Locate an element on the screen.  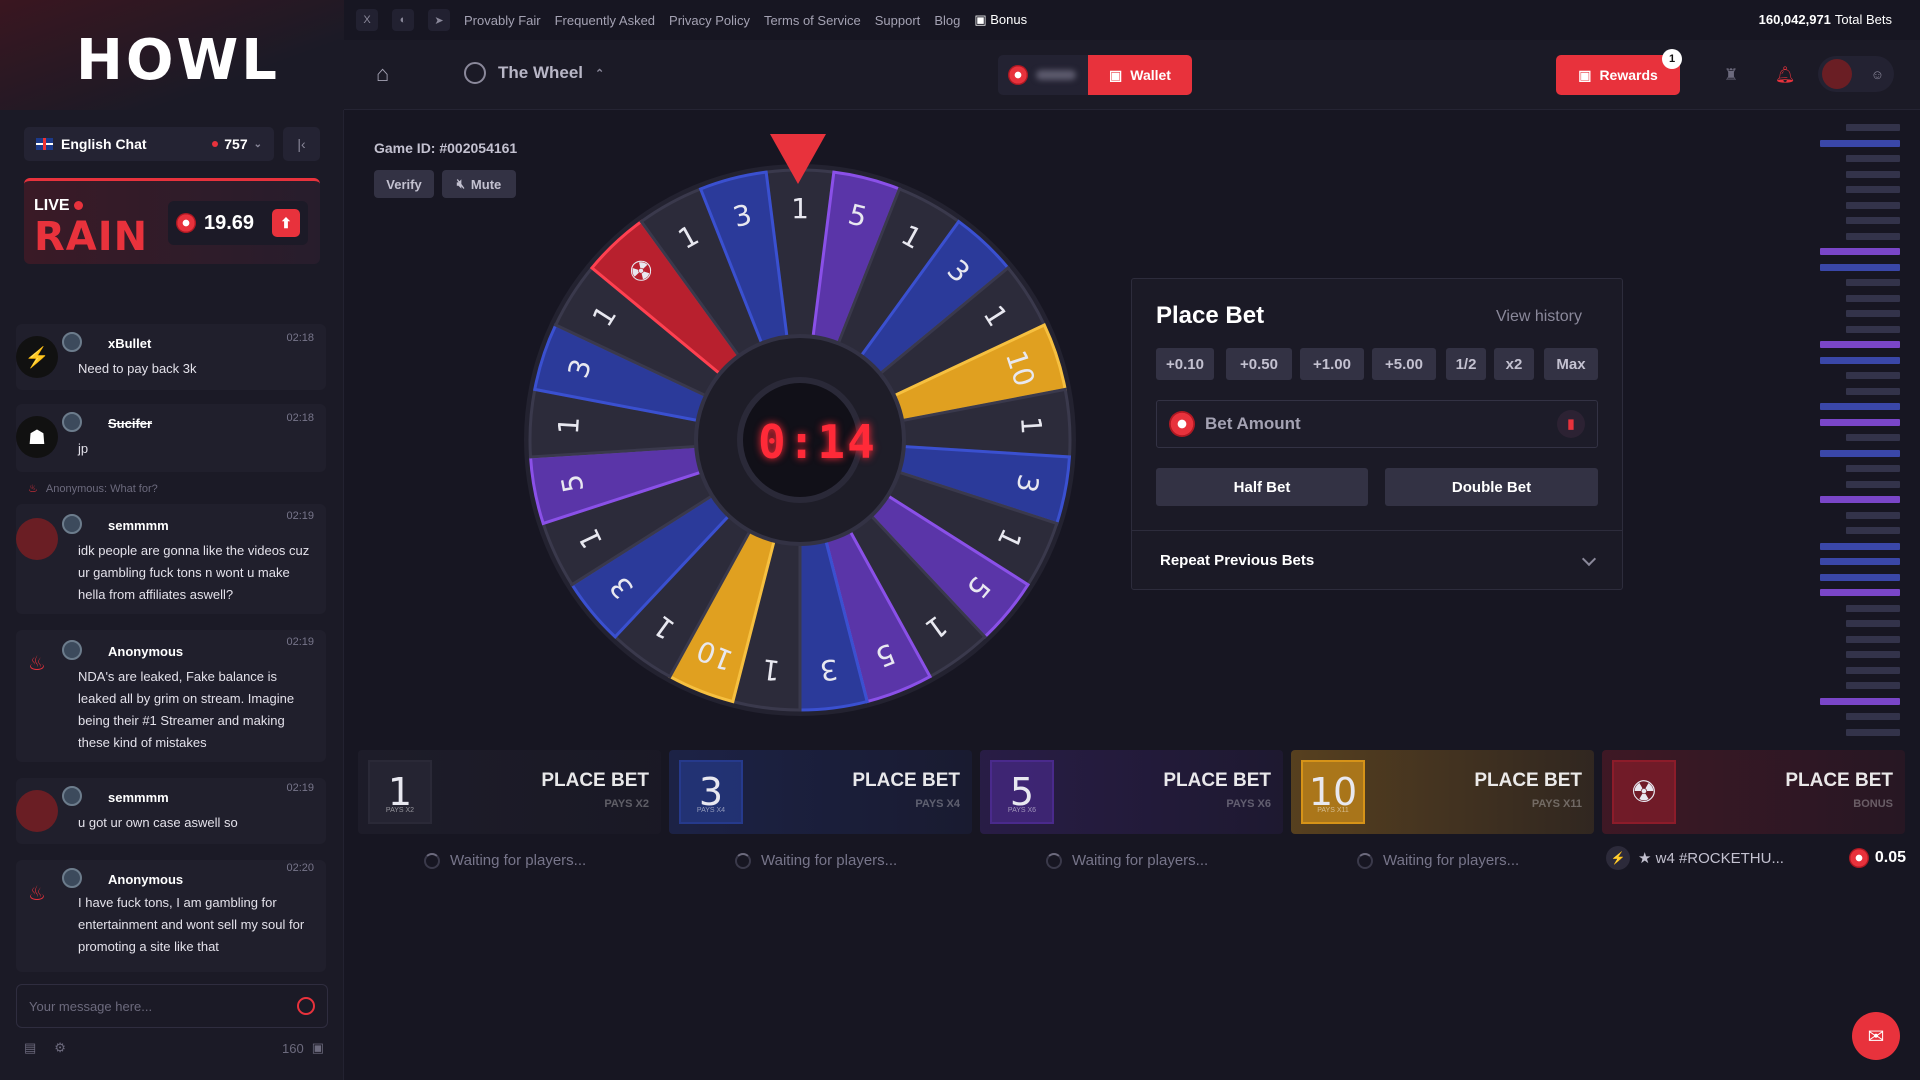
tile-pays: PAYS X4 is located at coordinates (711, 810).